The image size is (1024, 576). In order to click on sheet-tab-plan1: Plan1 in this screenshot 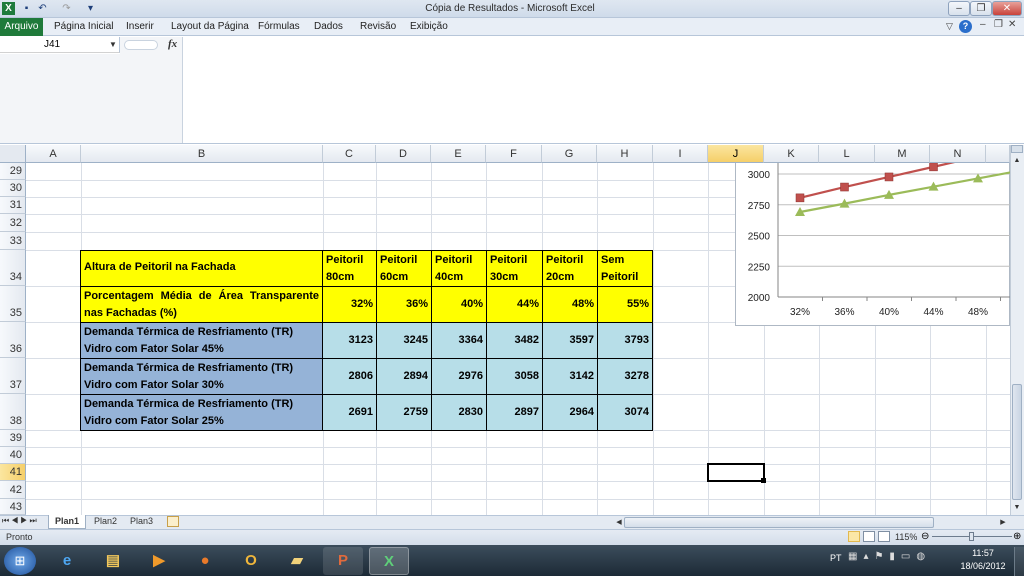, I will do `click(67, 522)`.